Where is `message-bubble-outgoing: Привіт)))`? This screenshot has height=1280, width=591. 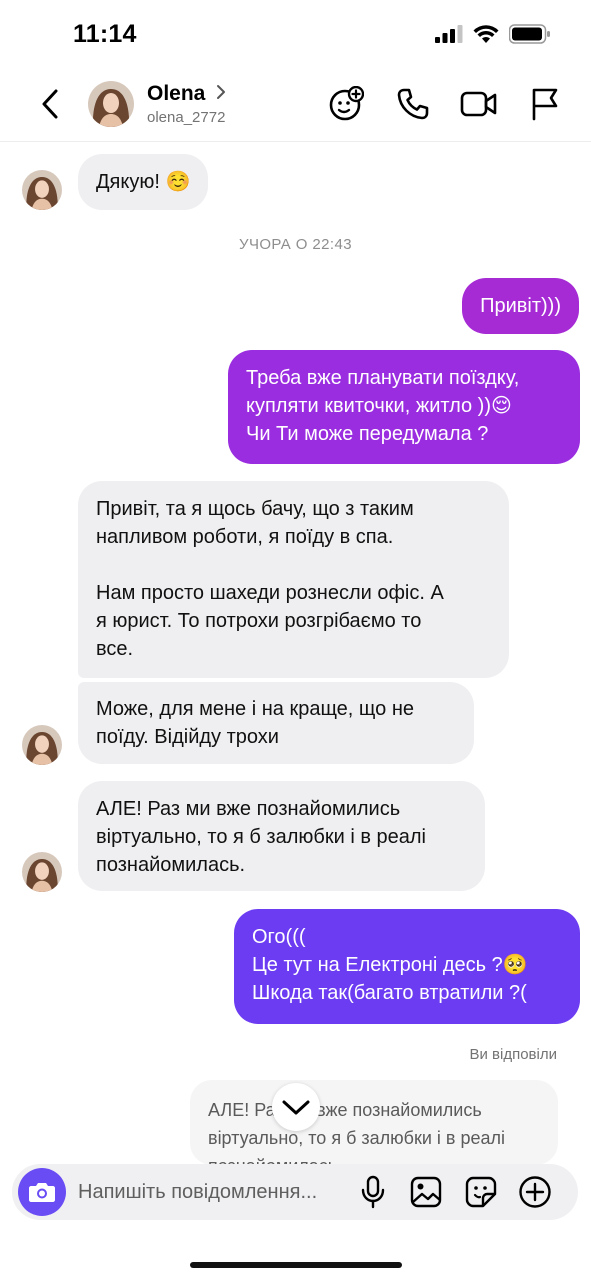 message-bubble-outgoing: Привіт))) is located at coordinates (520, 306).